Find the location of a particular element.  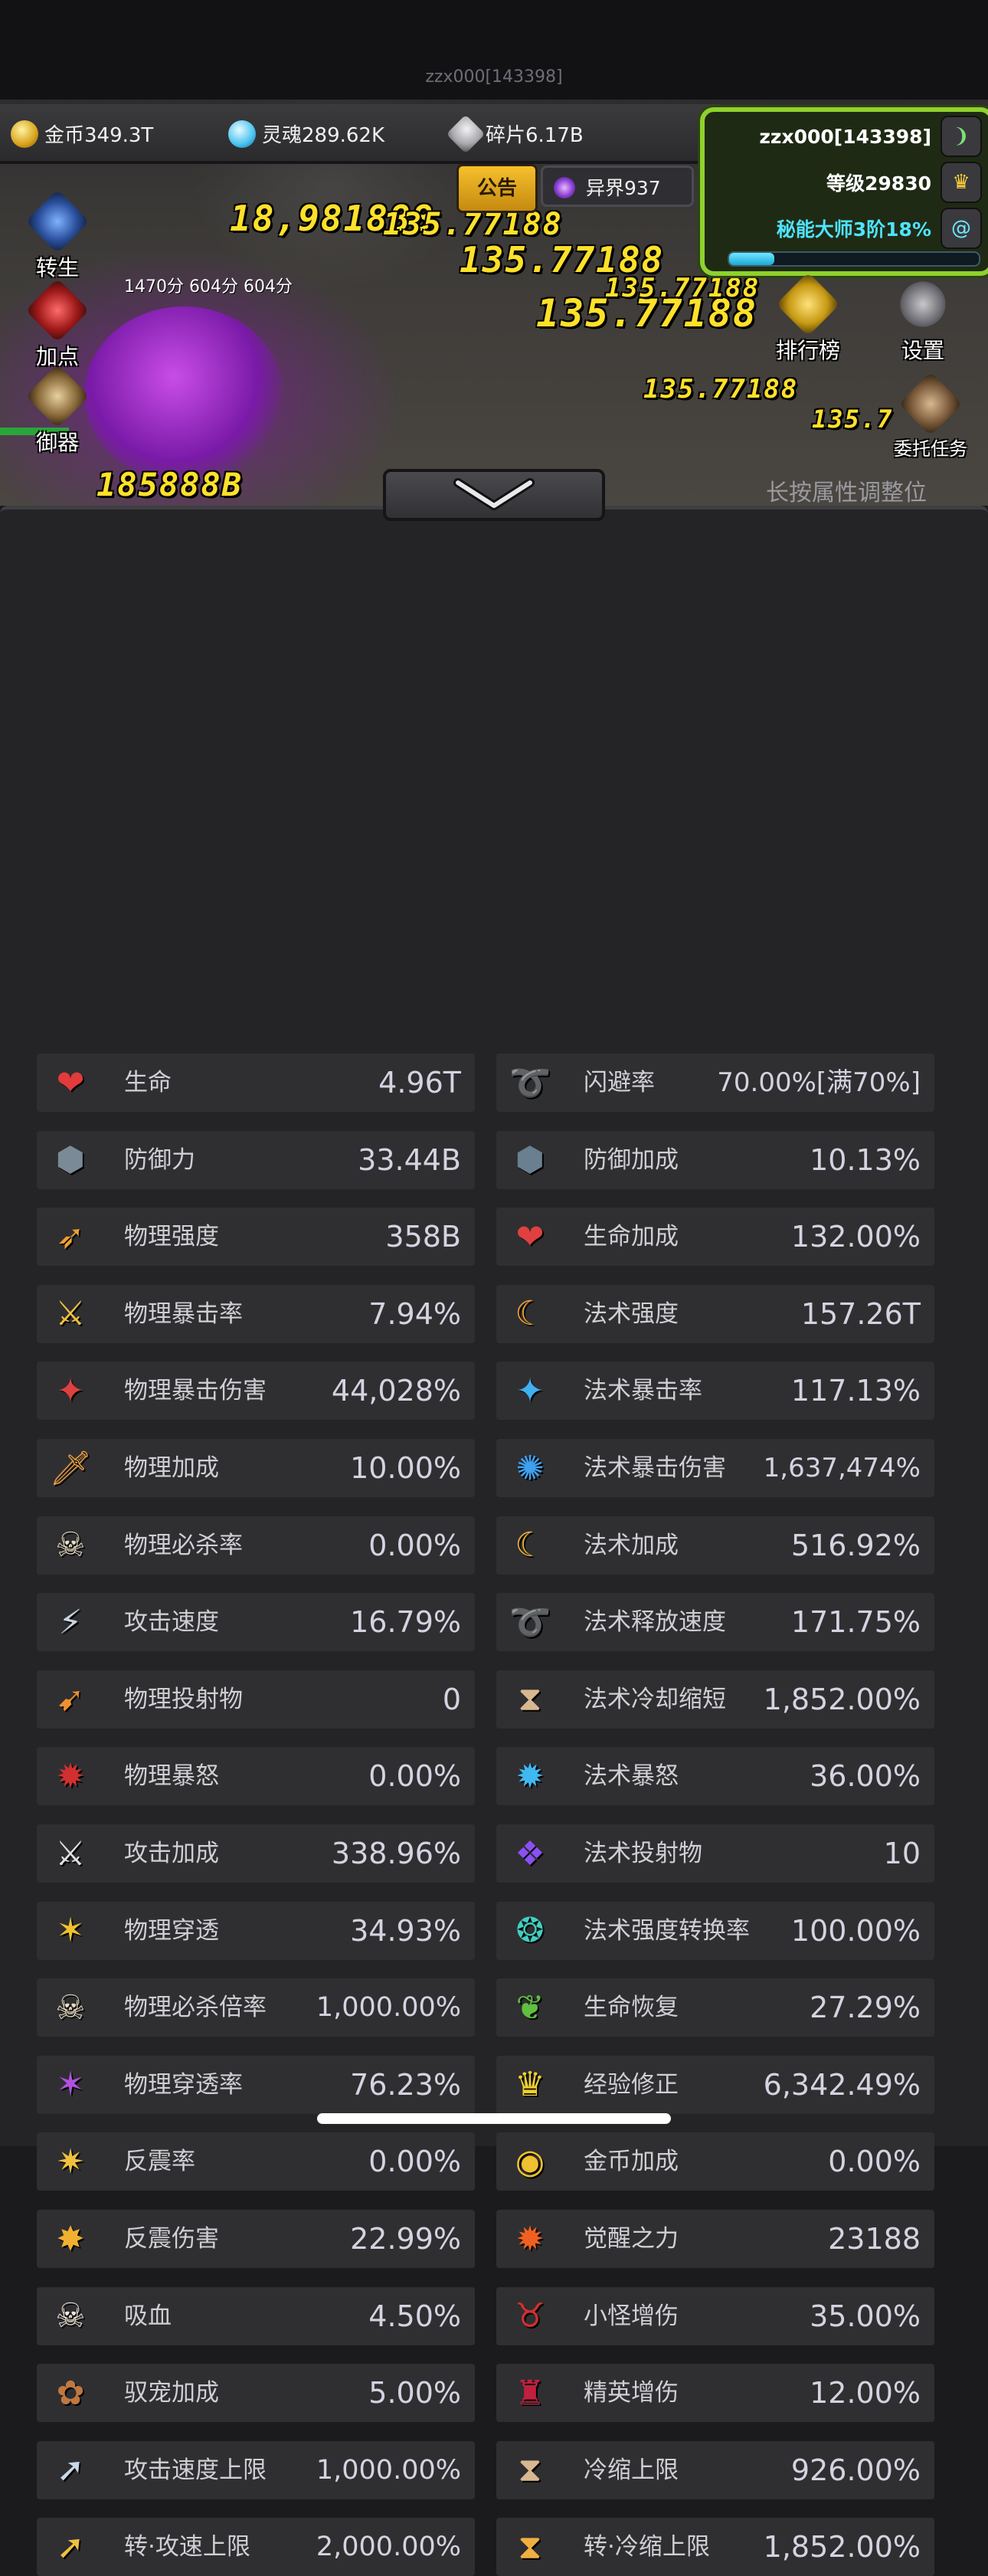

stat-row: ➚ 转·攻速上限 2,000.00% is located at coordinates (256, 2547).